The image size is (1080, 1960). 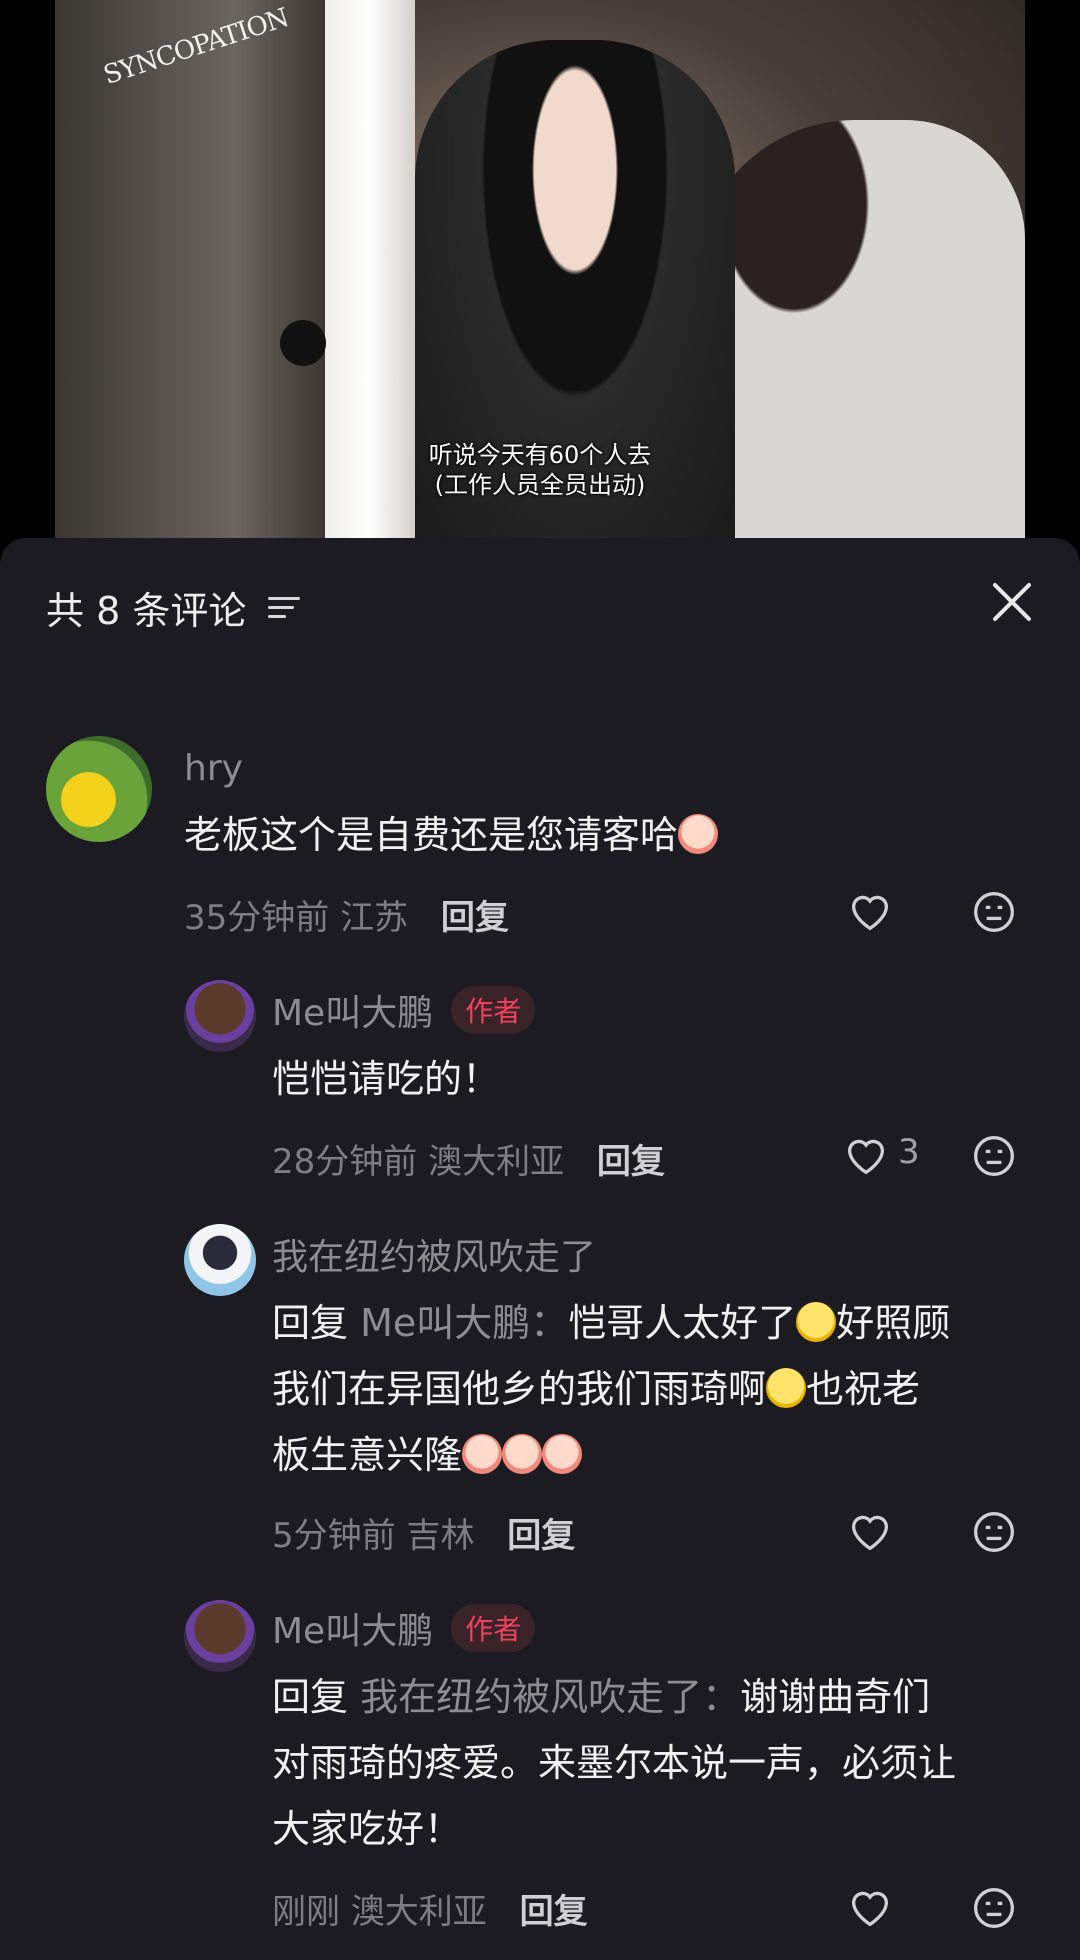 I want to click on comment-location: 江苏, so click(x=374, y=918).